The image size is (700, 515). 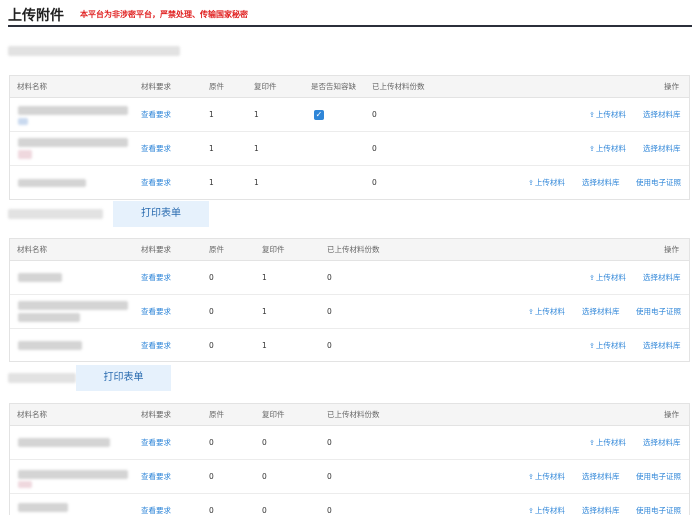 What do you see at coordinates (349, 346) in the screenshot?
I see `table-row: 查看要求 0 1 0 ⇪上传材料 选择材料库` at bounding box center [349, 346].